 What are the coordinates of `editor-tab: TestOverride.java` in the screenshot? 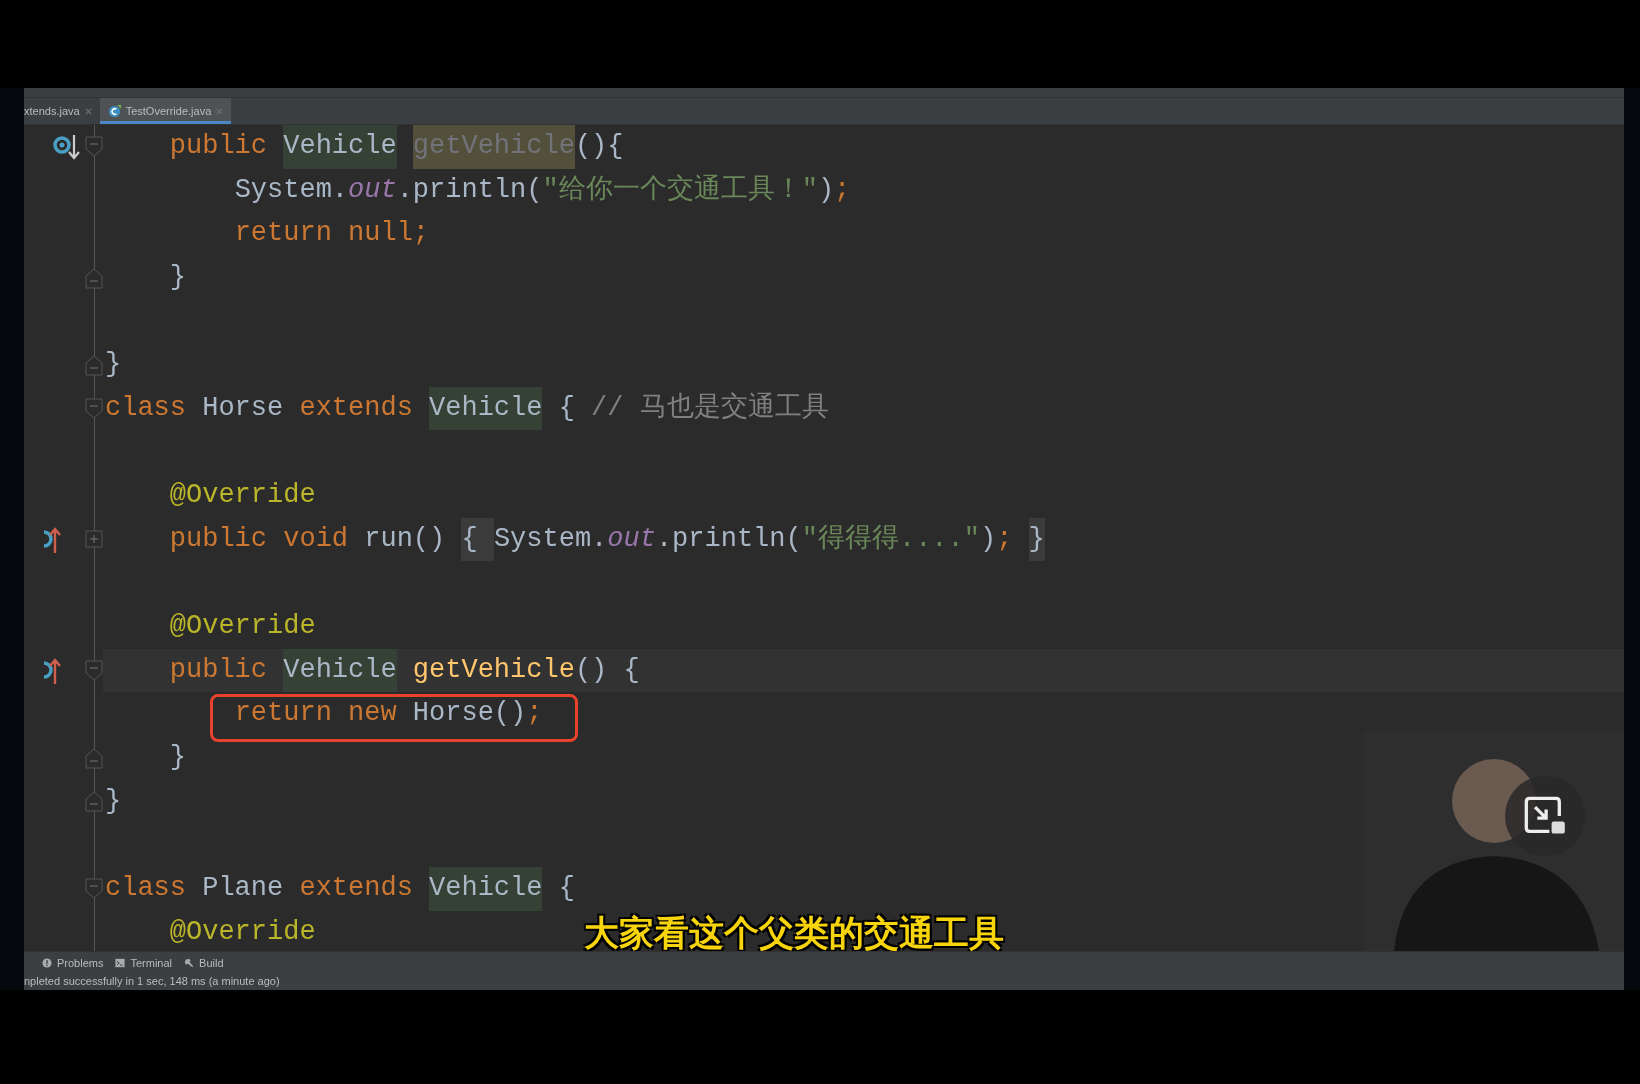 It's located at (165, 111).